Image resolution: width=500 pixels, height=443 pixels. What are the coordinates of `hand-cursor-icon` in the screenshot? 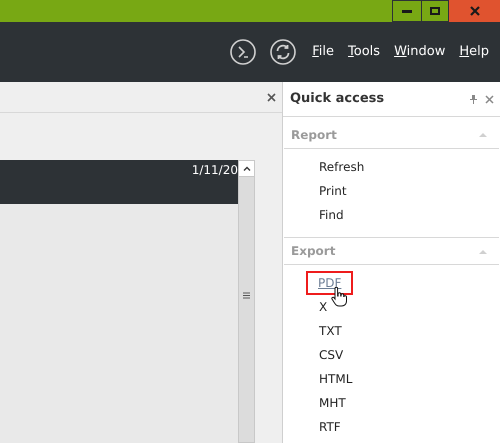 It's located at (339, 297).